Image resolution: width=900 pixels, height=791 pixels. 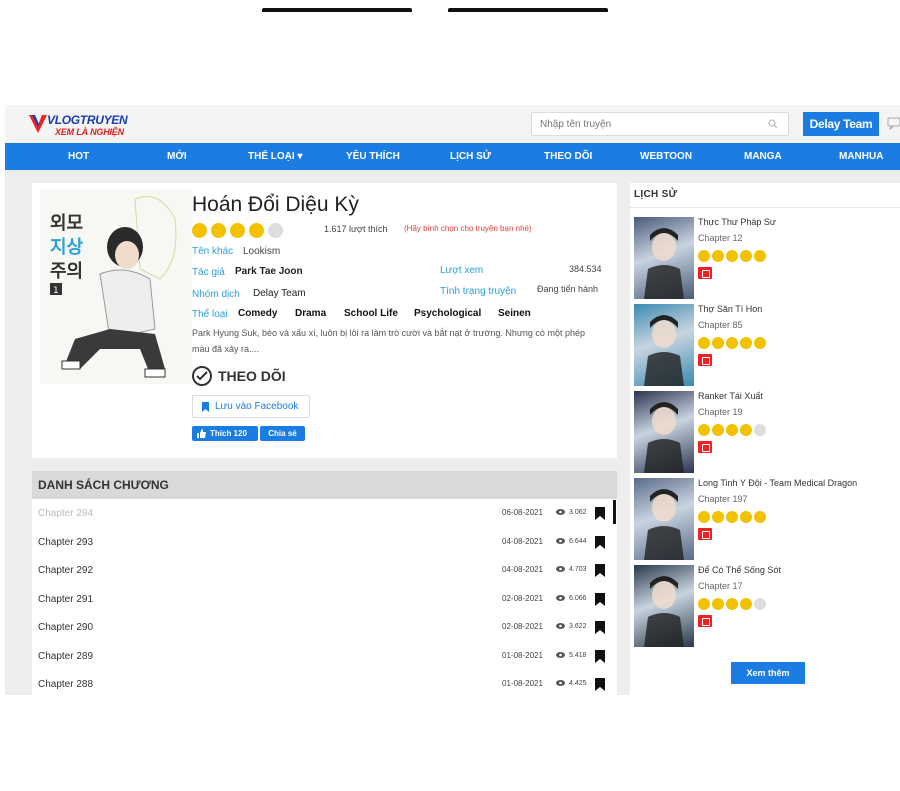 What do you see at coordinates (65, 656) in the screenshot?
I see `chapter-name: Chapter 289` at bounding box center [65, 656].